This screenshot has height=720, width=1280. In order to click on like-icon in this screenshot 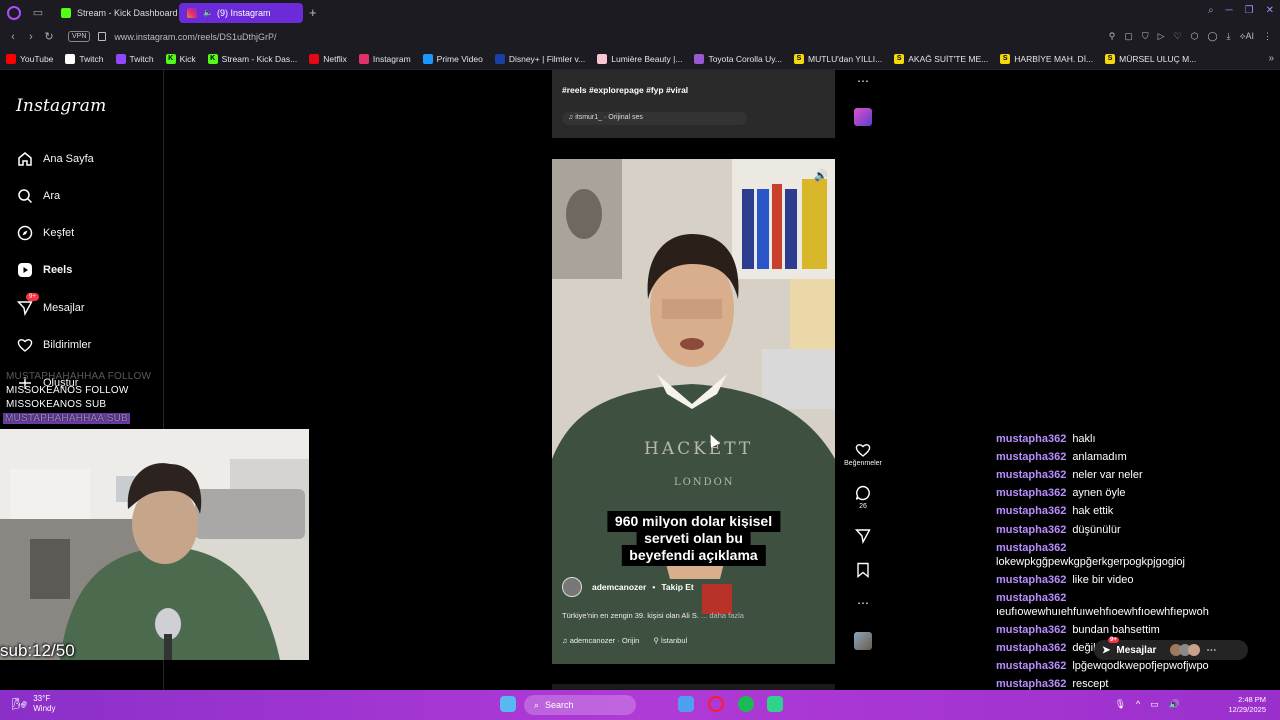, I will do `click(863, 450)`.